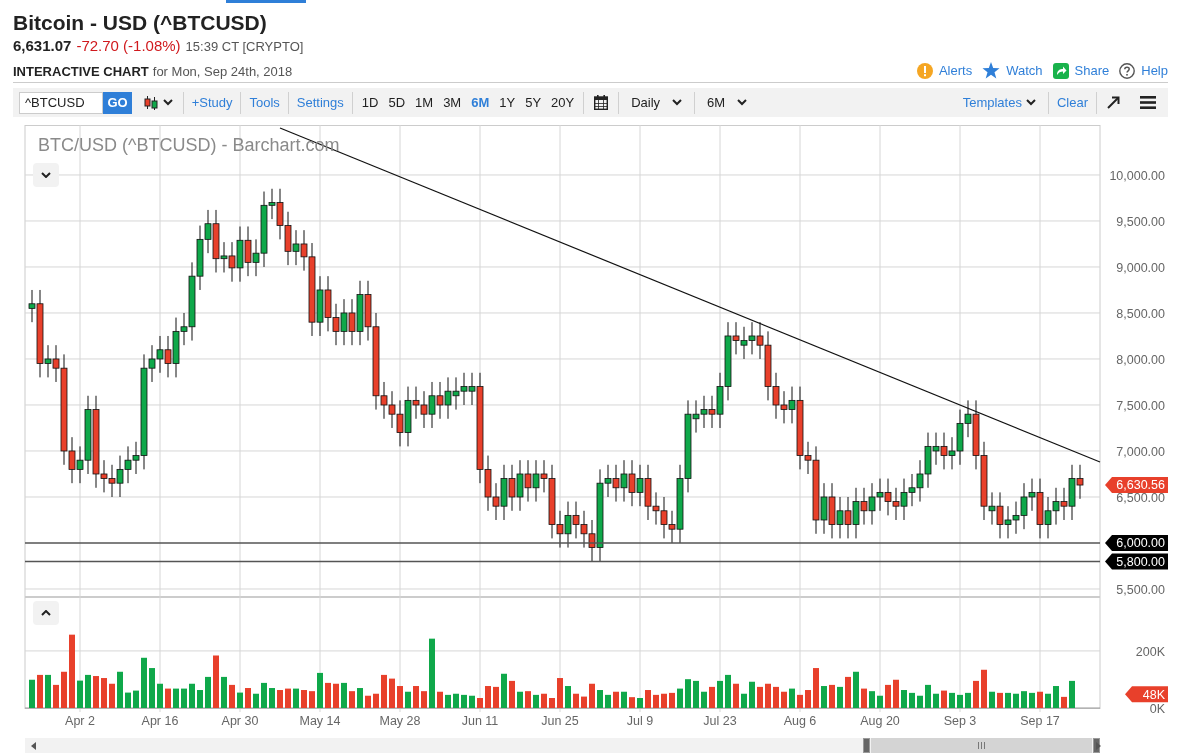 The image size is (1179, 753). What do you see at coordinates (128, 46) in the screenshot?
I see `price-change: -72.70 (-1.08%)` at bounding box center [128, 46].